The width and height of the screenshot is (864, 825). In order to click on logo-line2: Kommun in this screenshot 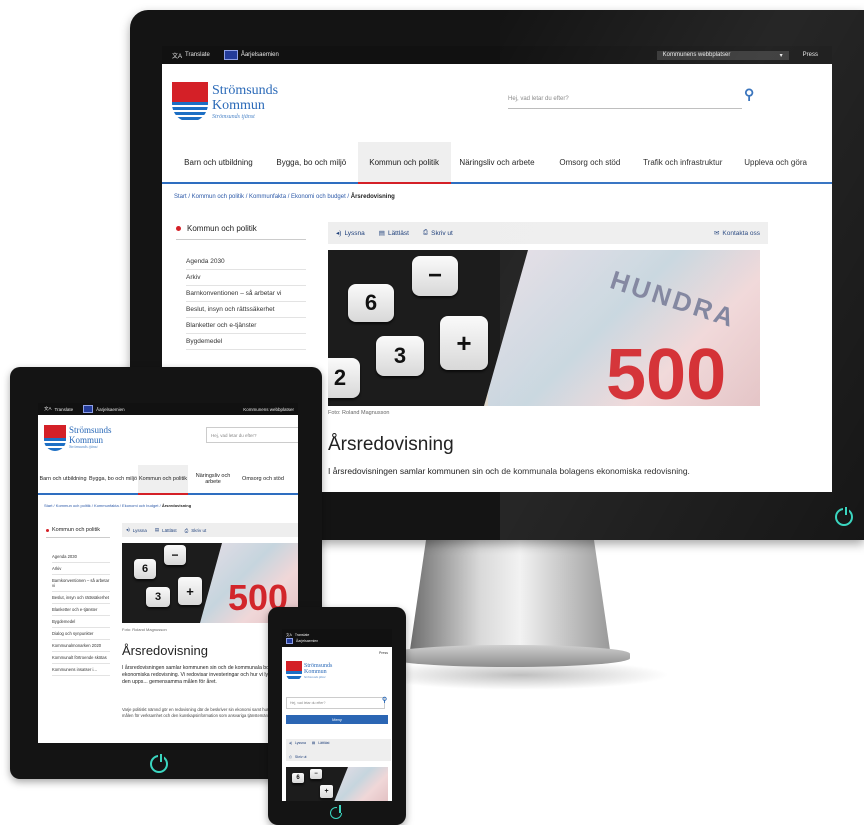, I will do `click(238, 105)`.